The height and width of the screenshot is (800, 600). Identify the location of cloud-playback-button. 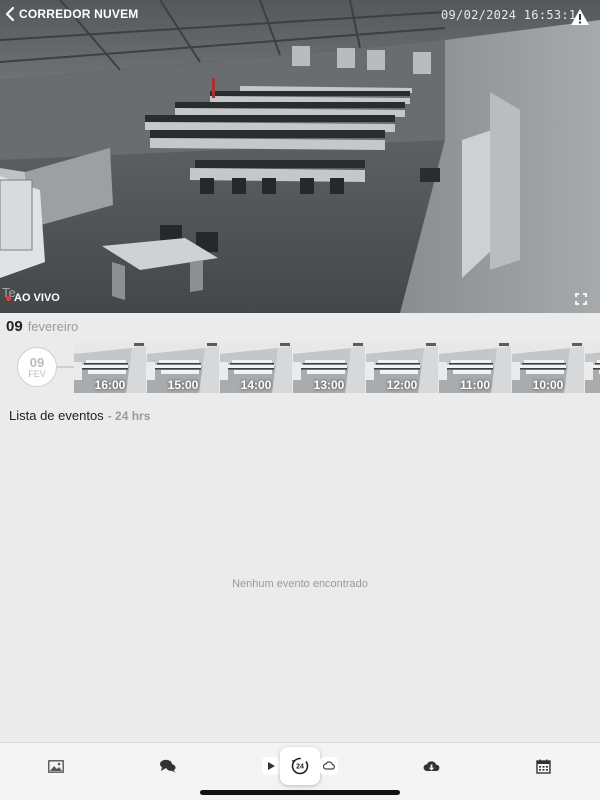
(329, 766).